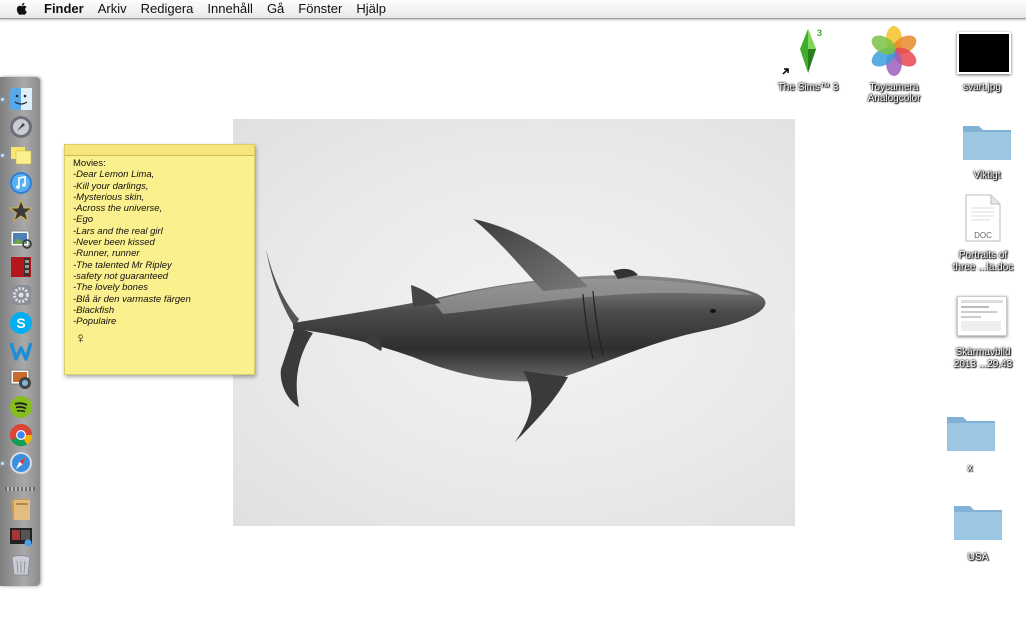 This screenshot has height=643, width=1026. What do you see at coordinates (982, 87) in the screenshot?
I see `svart-jpg-label: svart.jpg` at bounding box center [982, 87].